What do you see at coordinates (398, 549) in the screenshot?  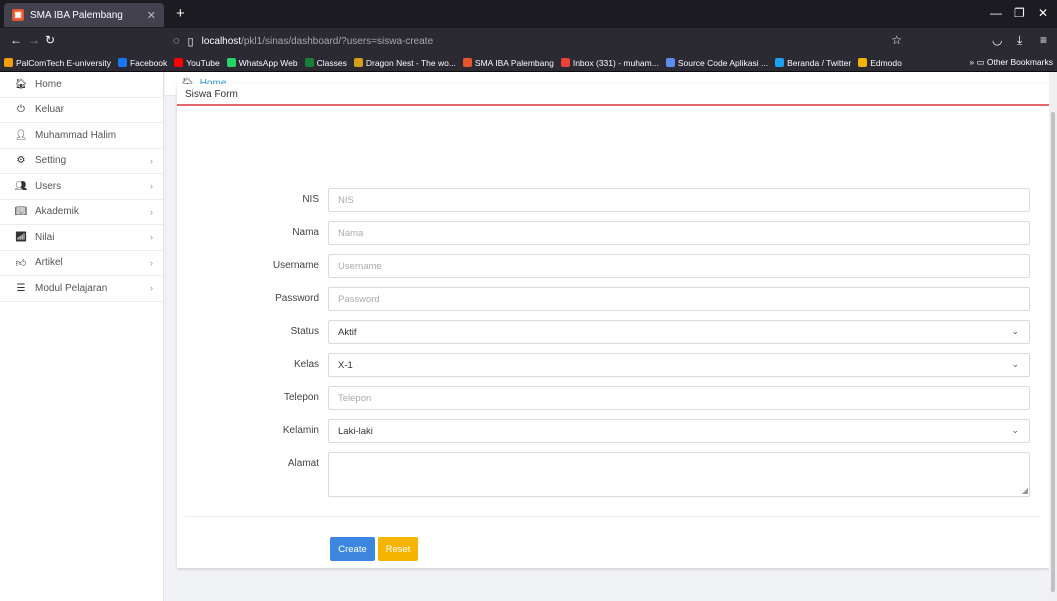 I see `reset-button: Reset` at bounding box center [398, 549].